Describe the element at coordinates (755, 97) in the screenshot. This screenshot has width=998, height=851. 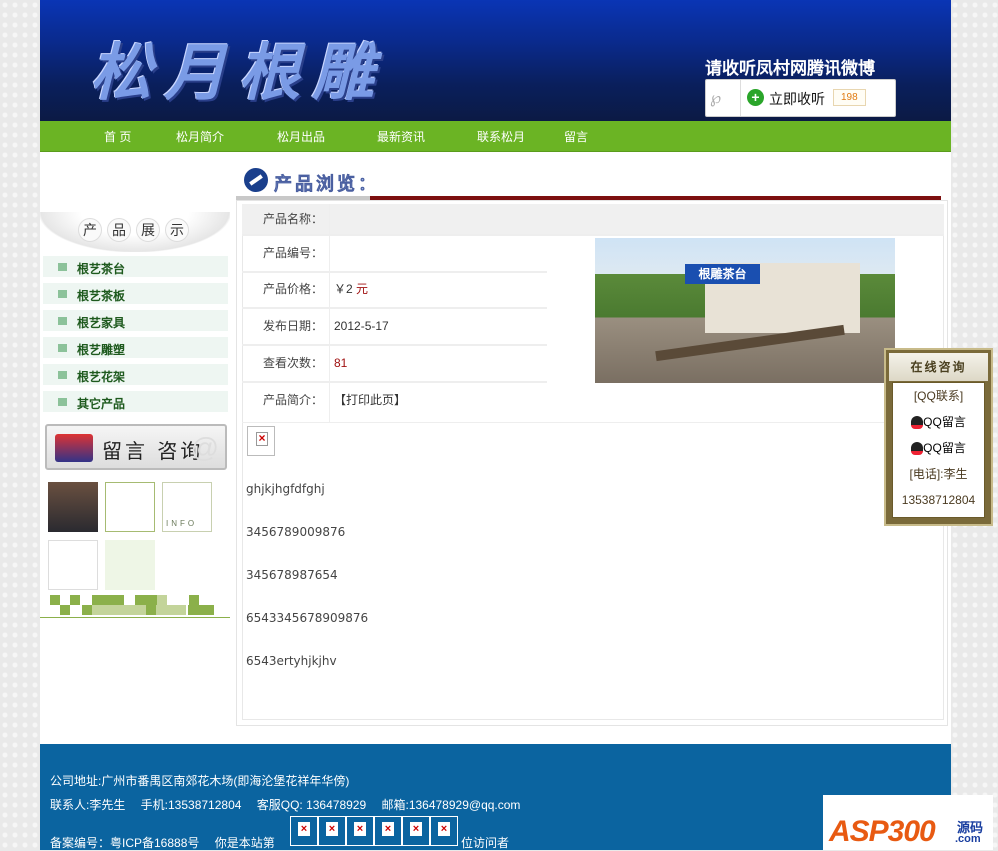
I see `plus-icon: +` at that location.